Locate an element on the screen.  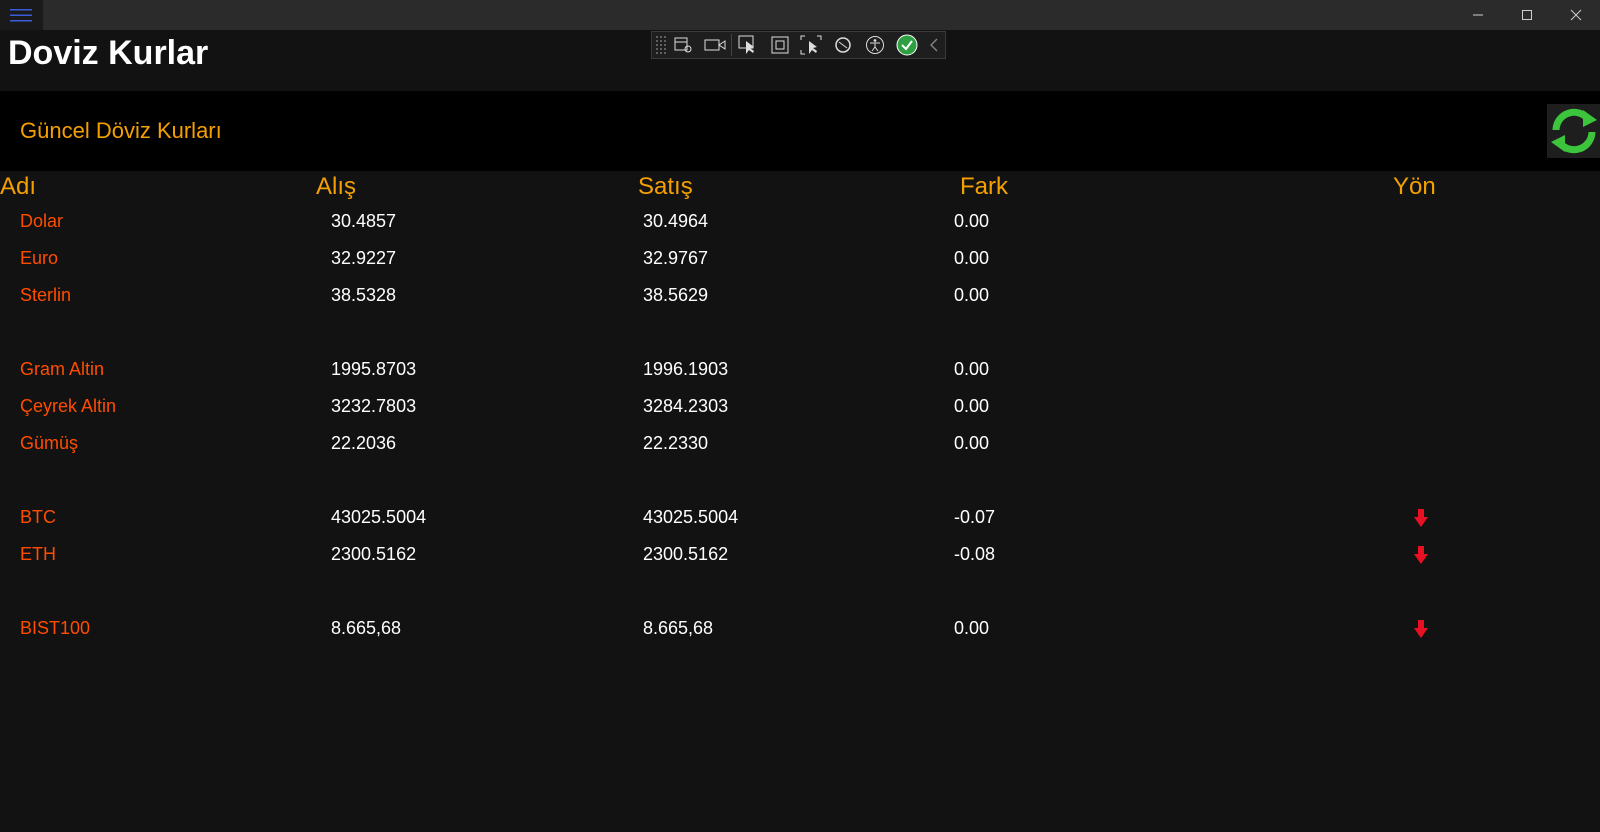
minimize-icon is located at coordinates (1477, 15).